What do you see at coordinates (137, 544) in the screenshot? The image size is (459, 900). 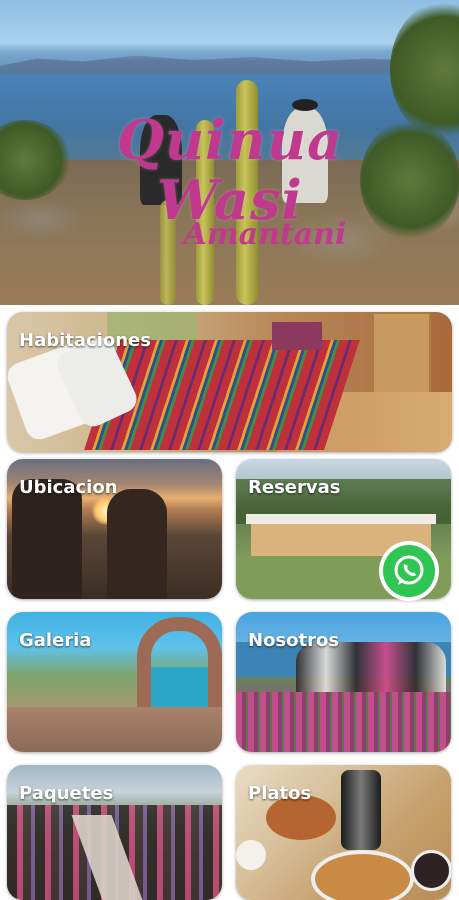 I see `stone-arch` at bounding box center [137, 544].